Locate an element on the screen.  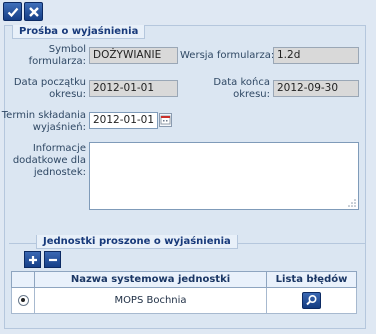
version-field: 1.2d is located at coordinates (316, 55).